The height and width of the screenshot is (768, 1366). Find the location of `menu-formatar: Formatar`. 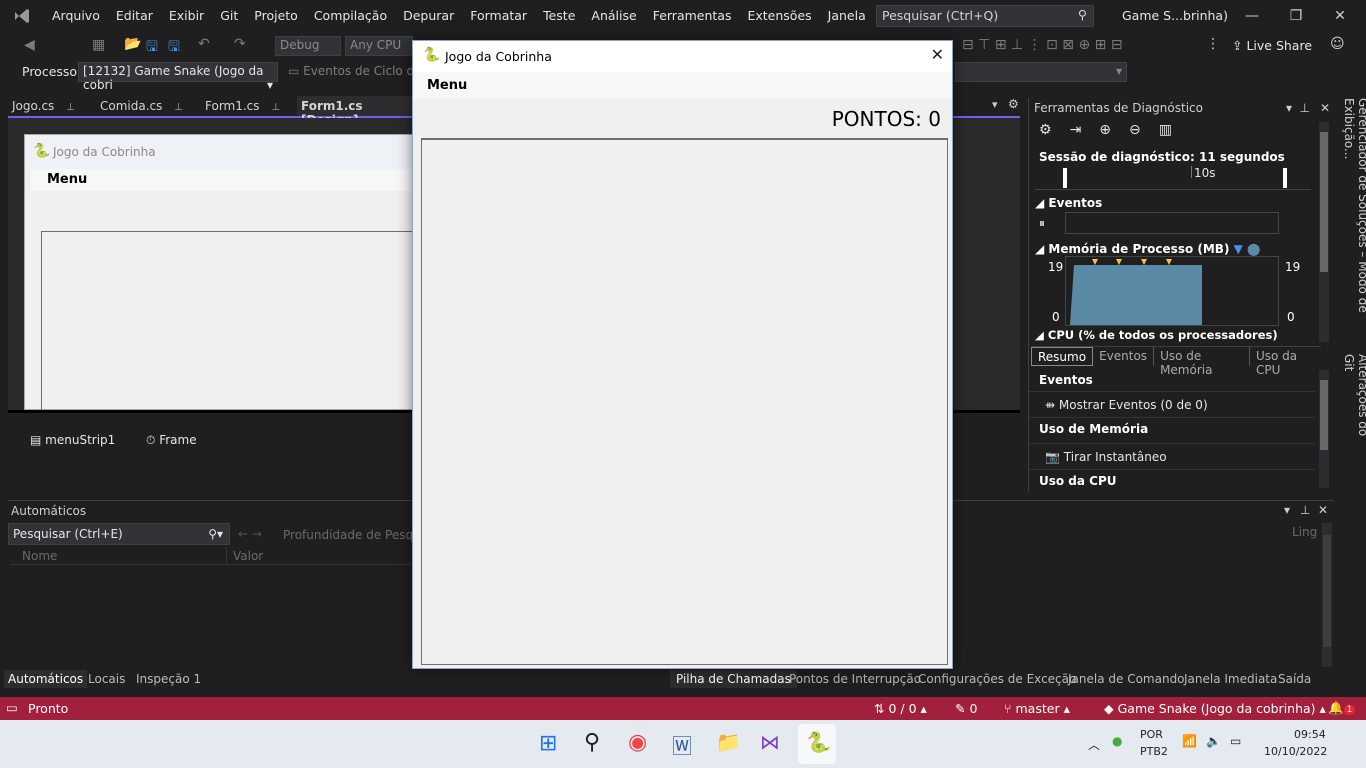

menu-formatar: Formatar is located at coordinates (498, 16).